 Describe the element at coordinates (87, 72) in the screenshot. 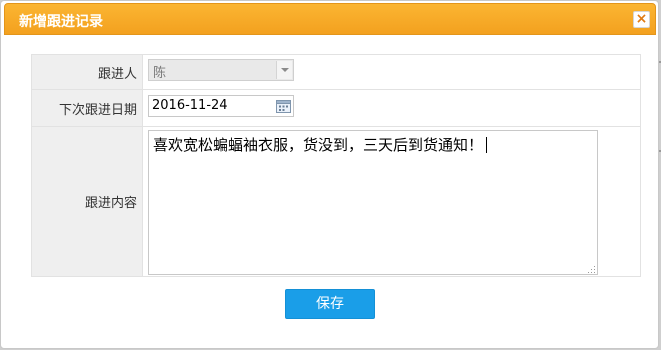

I see `follower-label: 跟进人` at that location.